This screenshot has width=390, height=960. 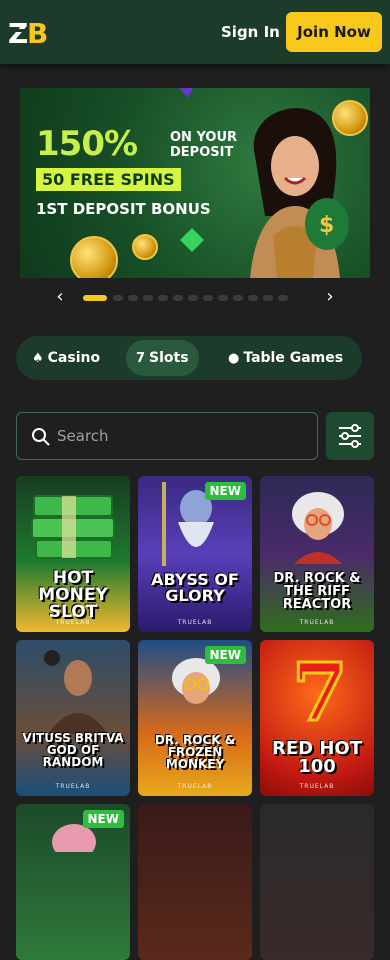 I want to click on game-card-dr-rock-frozen-monkey: NEW DR. ROCK & FROZEN MONKEY TRUELAB, so click(x=195, y=718).